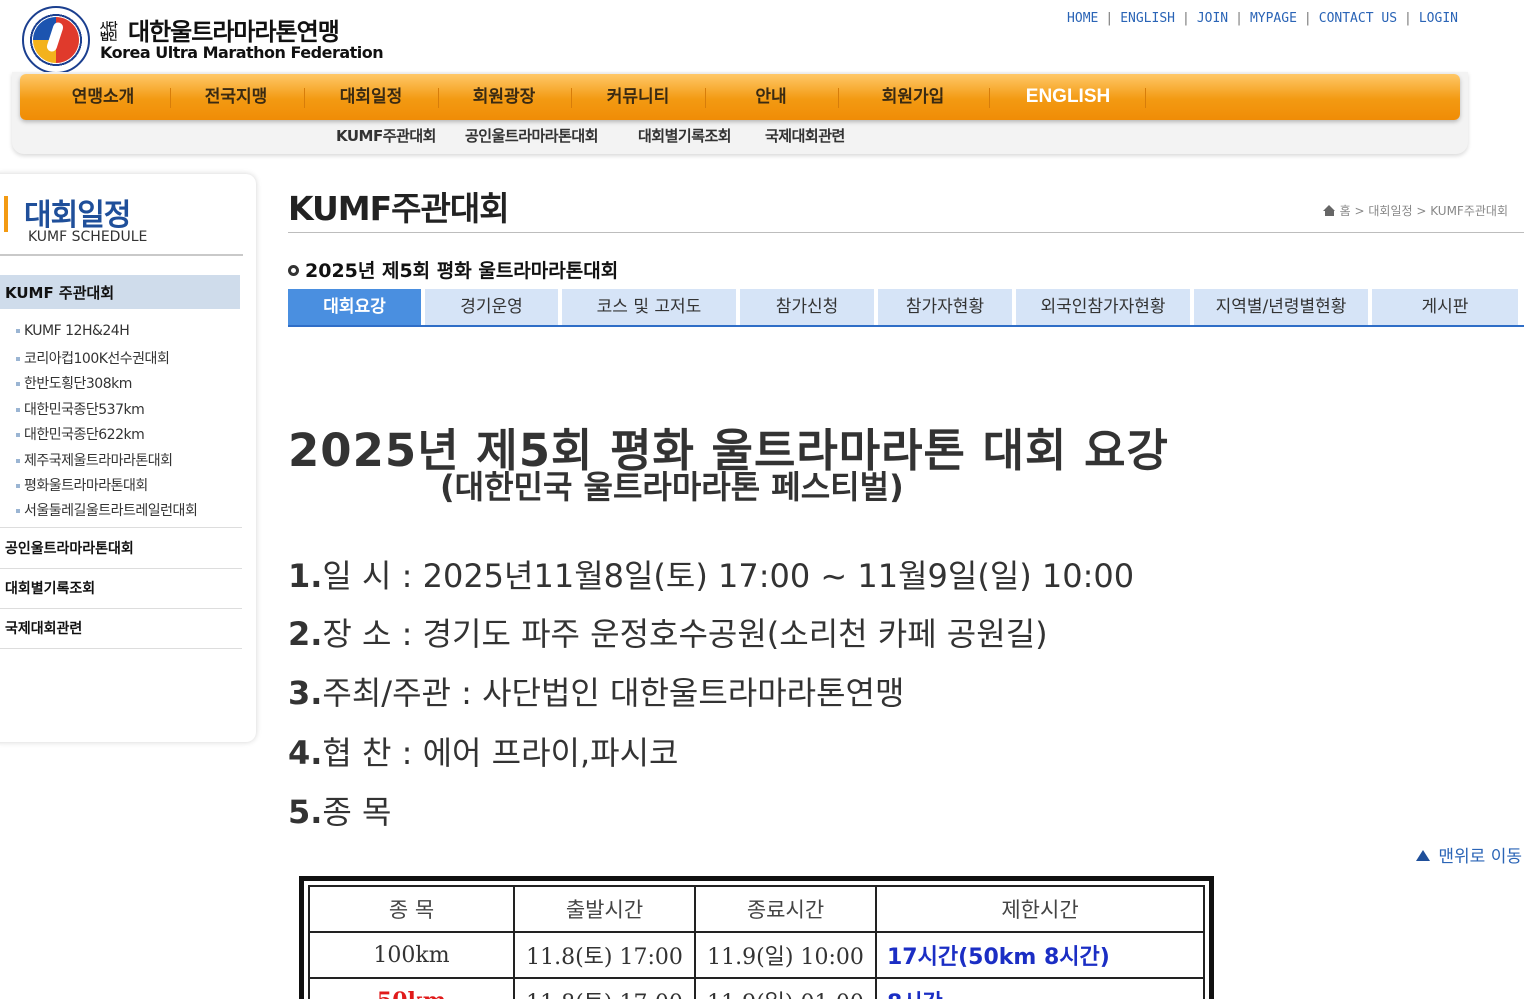 The height and width of the screenshot is (999, 1536). I want to click on up-arrow-icon, so click(1423, 855).